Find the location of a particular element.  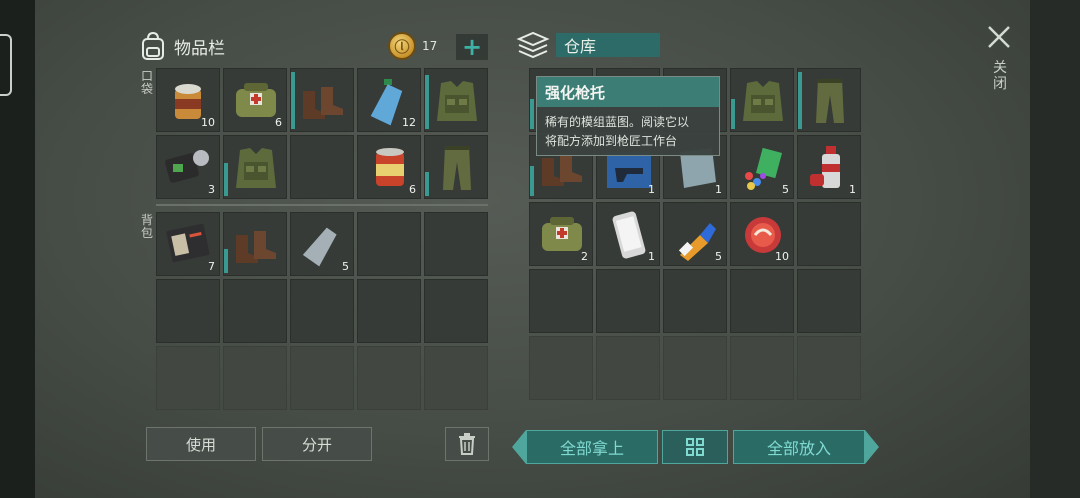

trash-icon is located at coordinates (467, 444).